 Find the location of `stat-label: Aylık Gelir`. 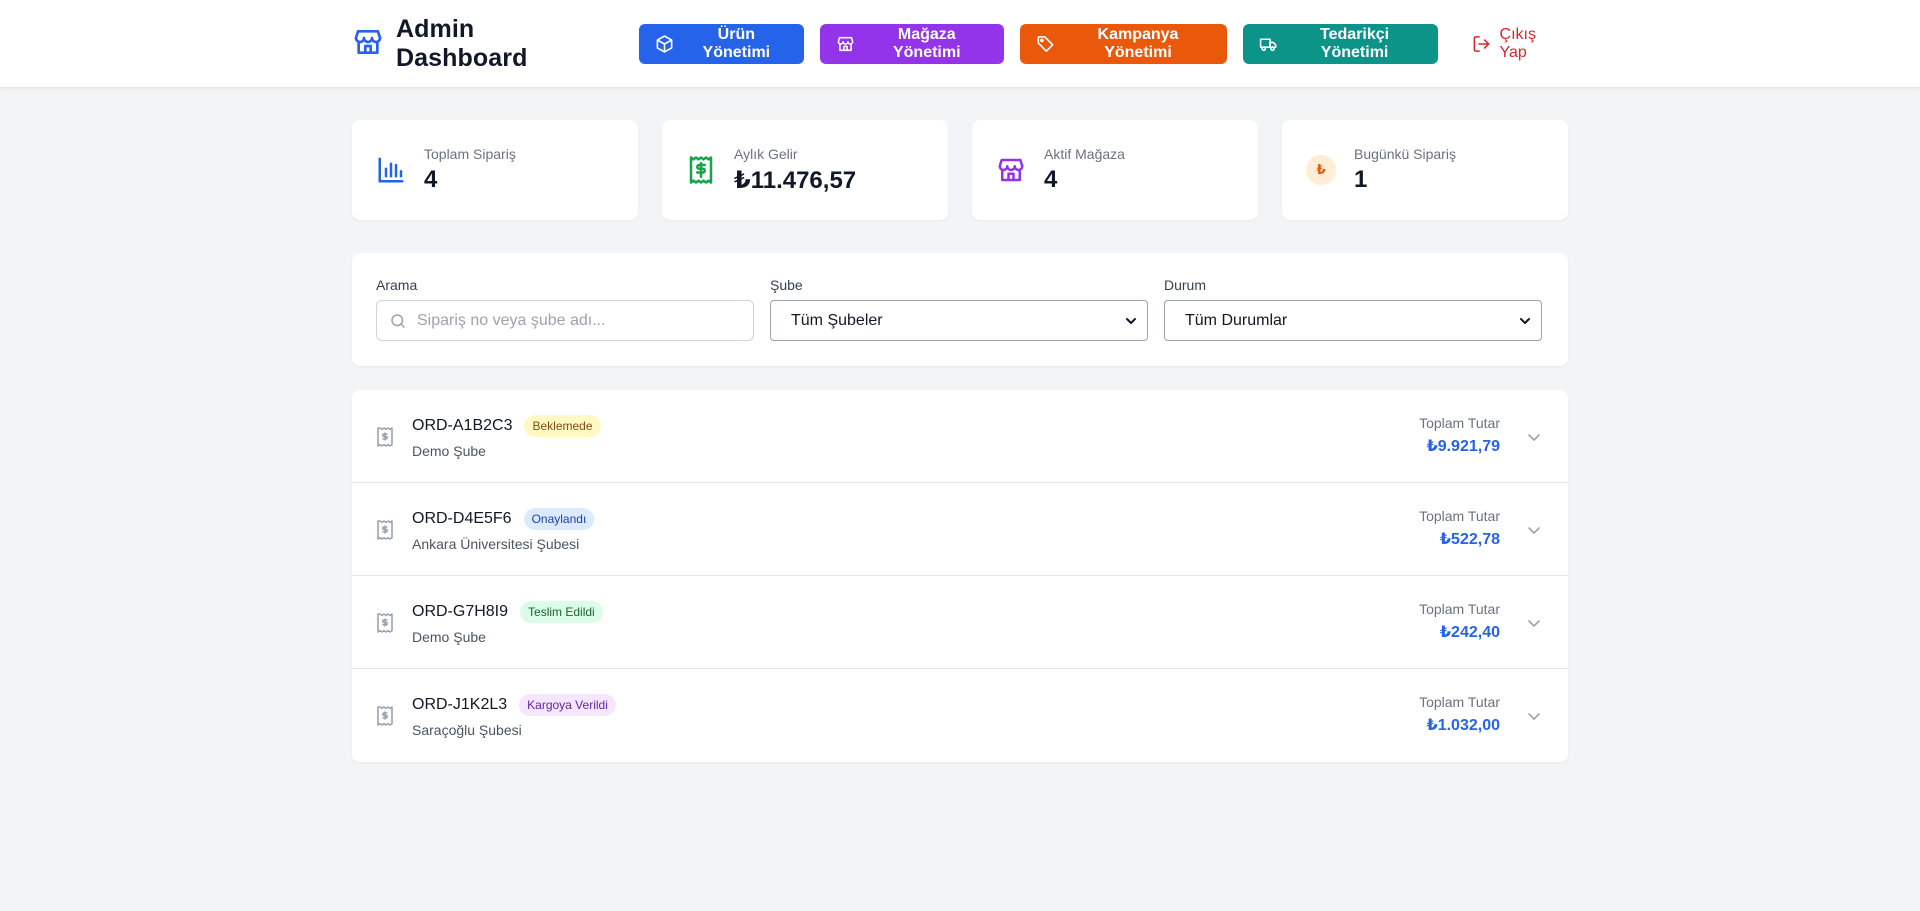

stat-label: Aylık Gelir is located at coordinates (766, 153).